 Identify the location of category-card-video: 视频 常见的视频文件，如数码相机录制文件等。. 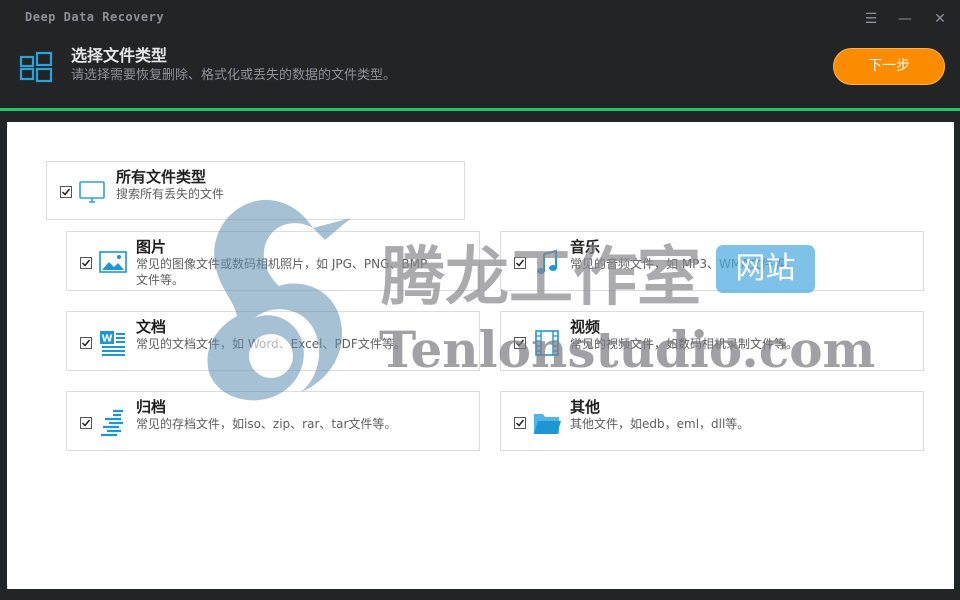
(712, 341).